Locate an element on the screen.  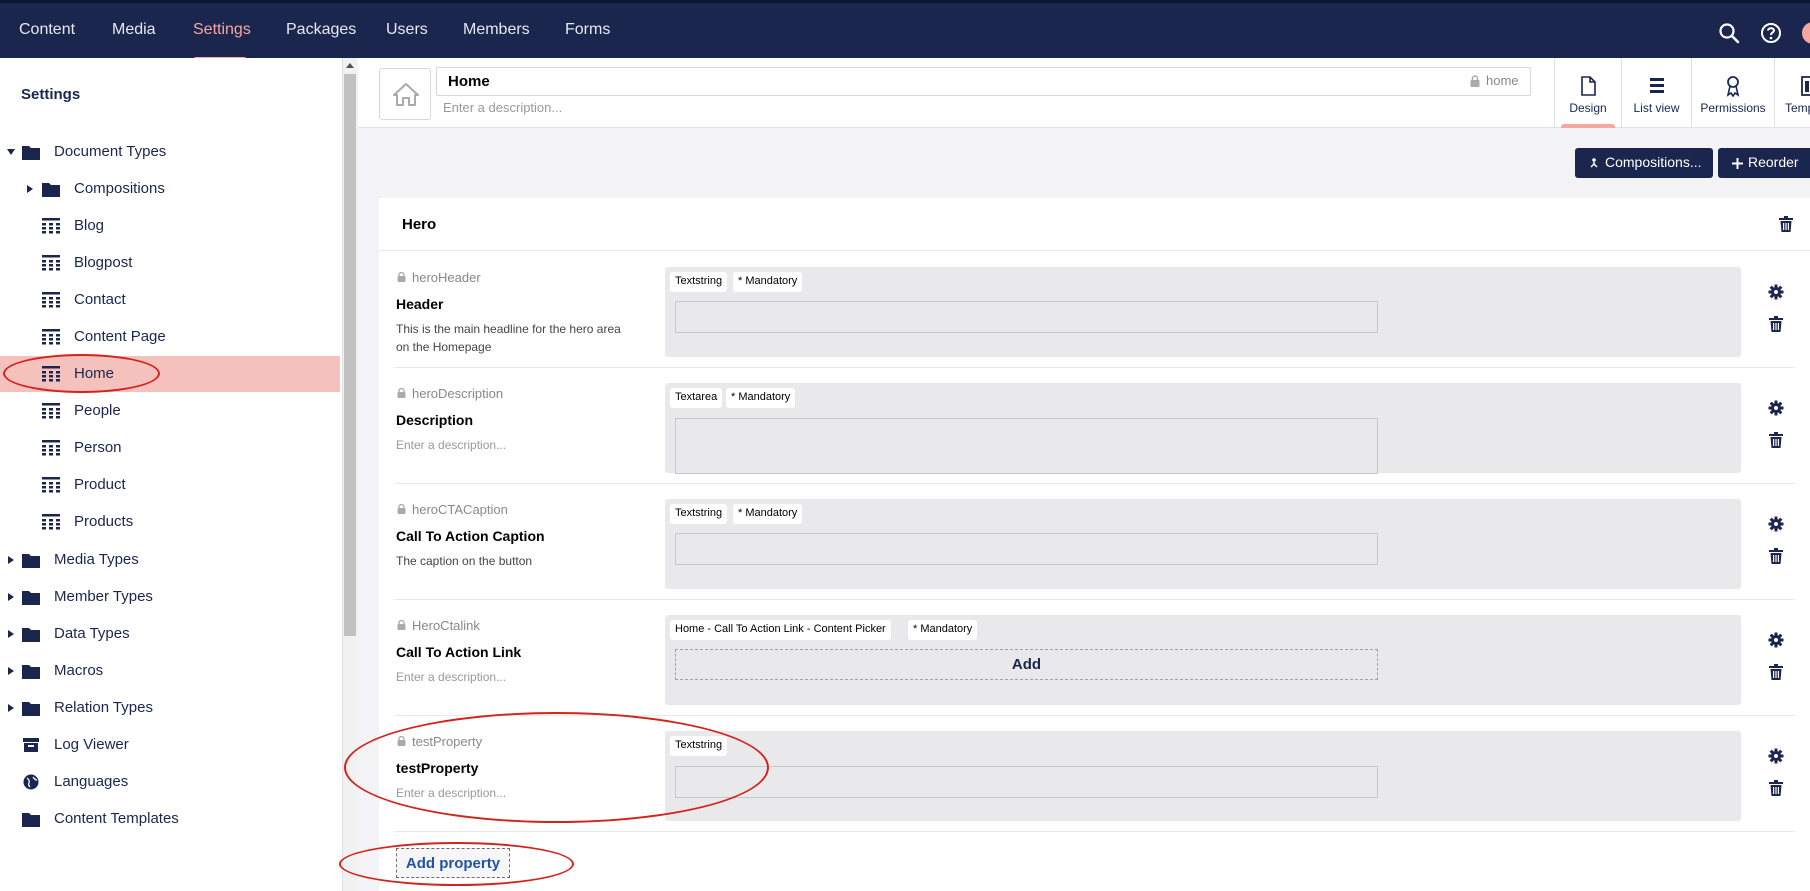
tab-list-view: List view is located at coordinates (1656, 93).